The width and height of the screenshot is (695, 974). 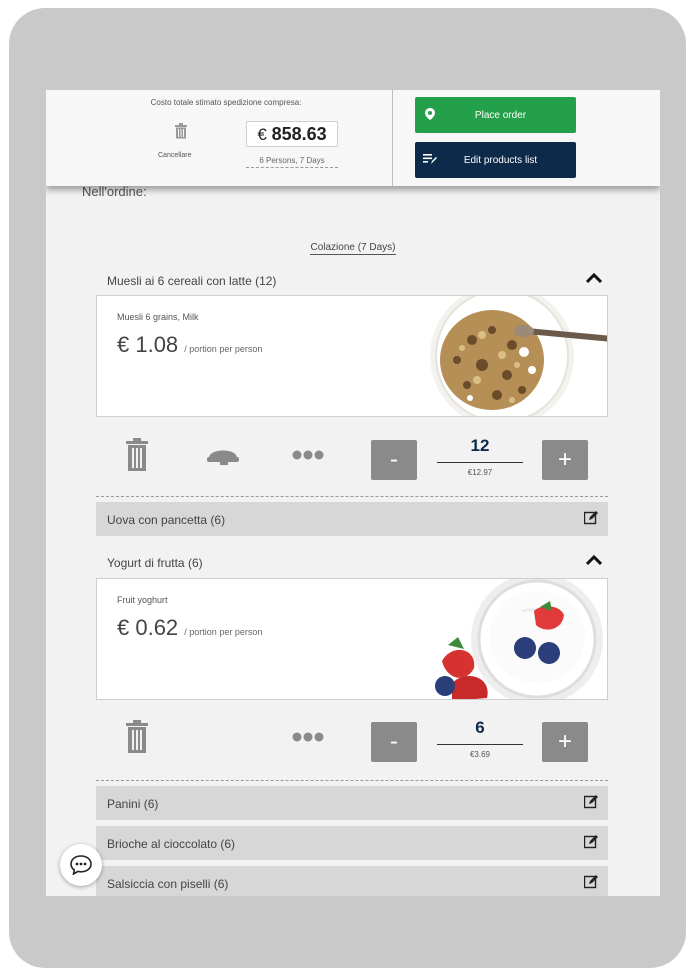 What do you see at coordinates (223, 455) in the screenshot?
I see `chef-hat-icon` at bounding box center [223, 455].